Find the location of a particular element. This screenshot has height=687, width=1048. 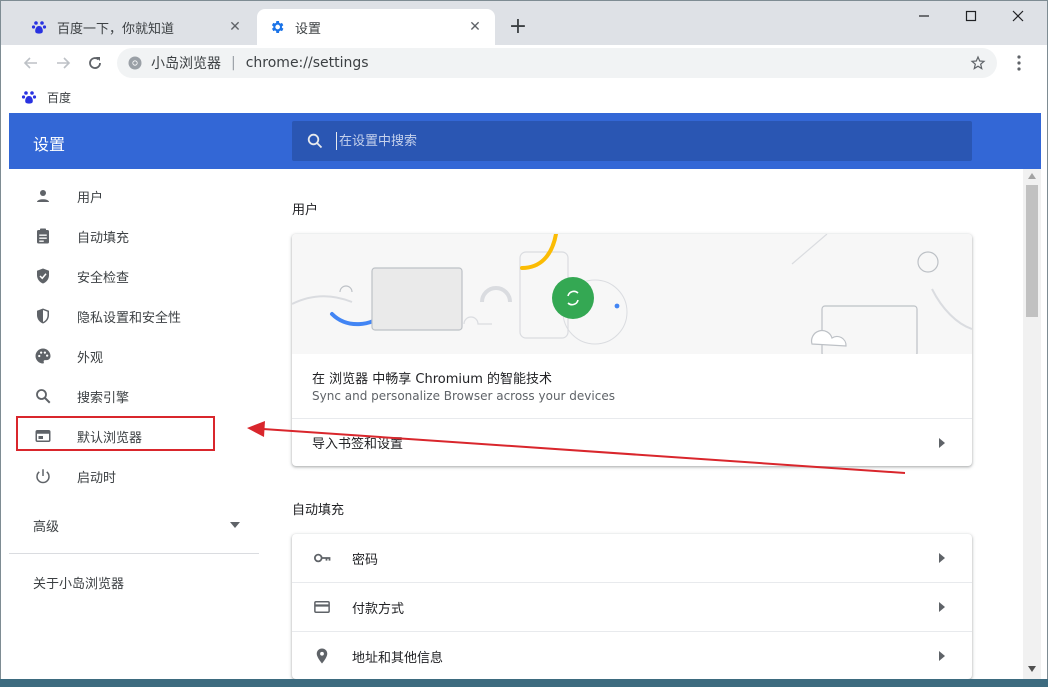

tab-settings: 设置 ✕ is located at coordinates (376, 27).